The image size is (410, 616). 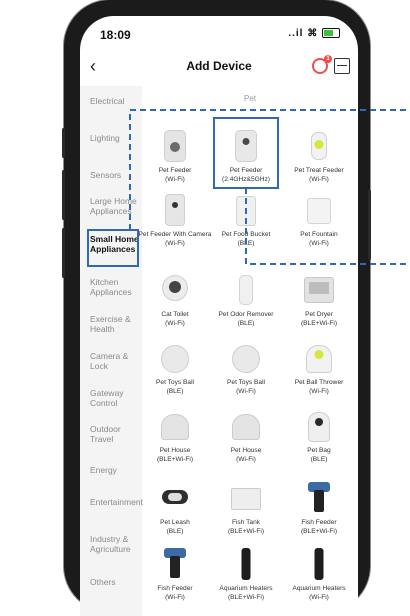 What do you see at coordinates (342, 66) in the screenshot?
I see `qr-scan-icon` at bounding box center [342, 66].